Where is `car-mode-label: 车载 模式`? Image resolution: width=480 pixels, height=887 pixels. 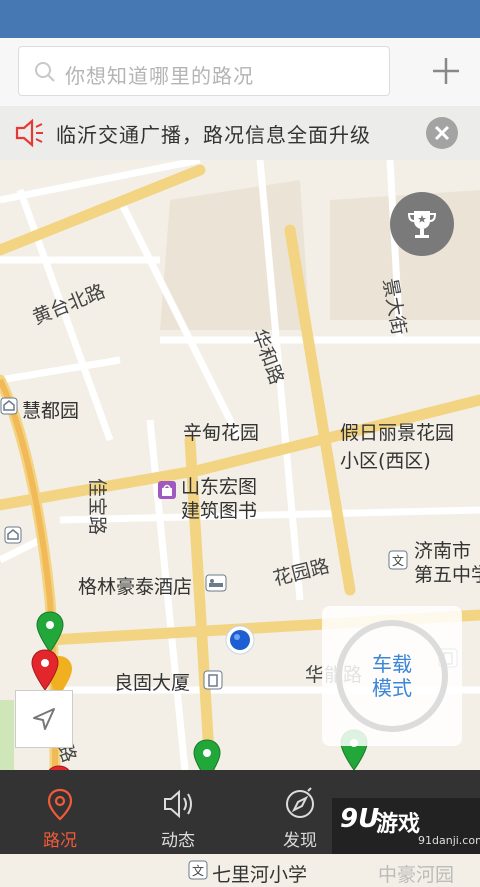 car-mode-label: 车载 模式 is located at coordinates (392, 676).